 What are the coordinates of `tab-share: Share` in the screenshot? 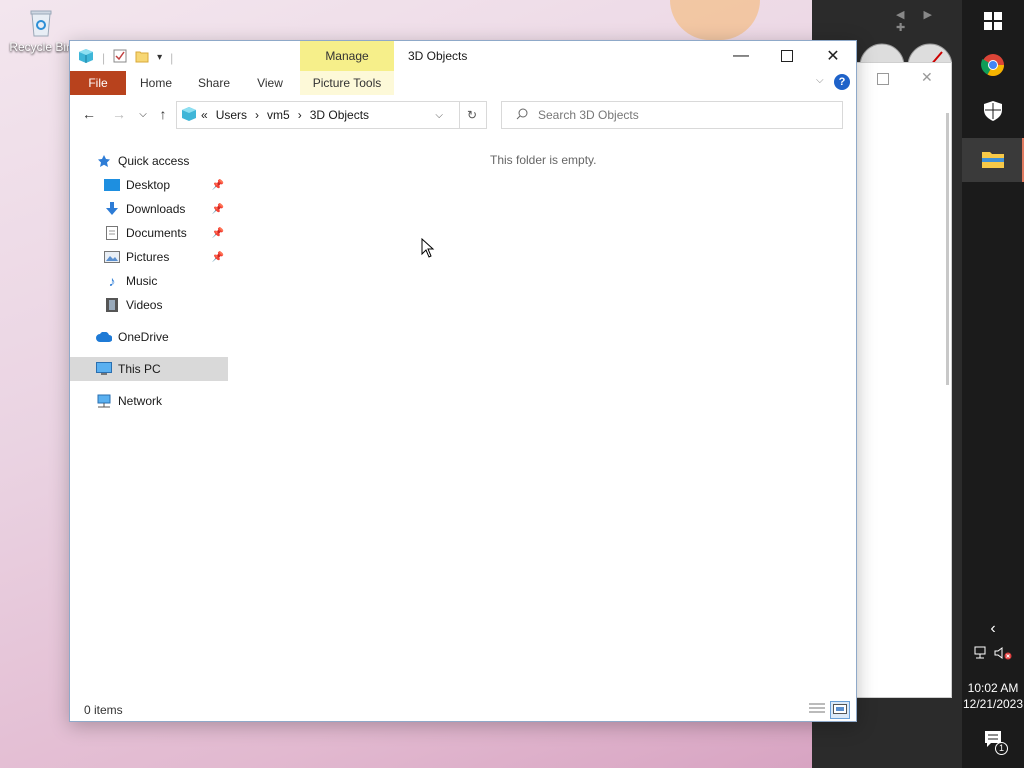 It's located at (214, 83).